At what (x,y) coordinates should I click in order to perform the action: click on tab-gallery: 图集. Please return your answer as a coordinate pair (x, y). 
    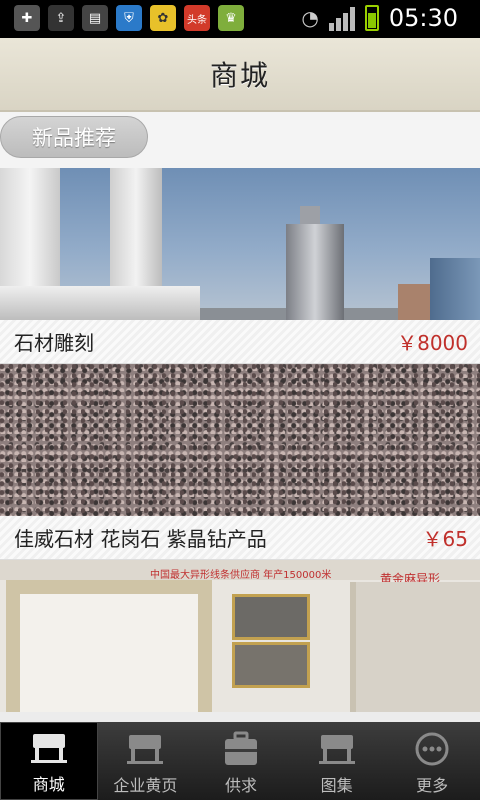
    Looking at the image, I should click on (337, 761).